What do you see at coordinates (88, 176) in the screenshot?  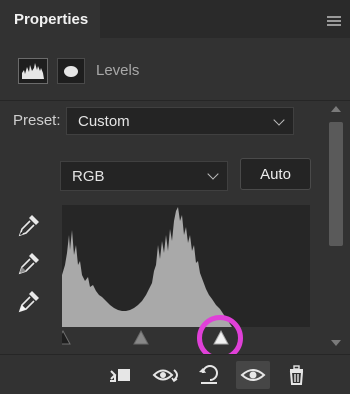 I see `channel-value: RGB` at bounding box center [88, 176].